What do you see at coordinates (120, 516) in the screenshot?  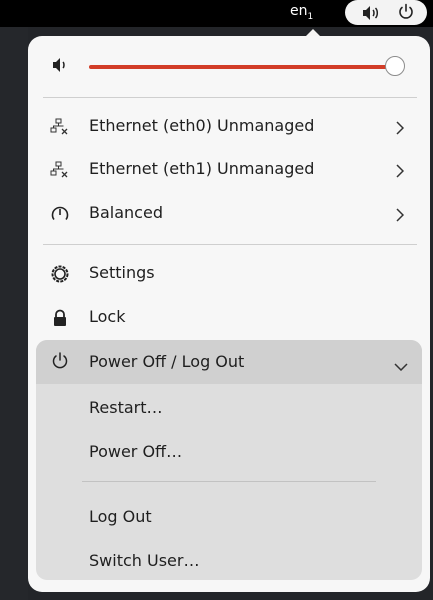 I see `menu-item-label: Log Out` at bounding box center [120, 516].